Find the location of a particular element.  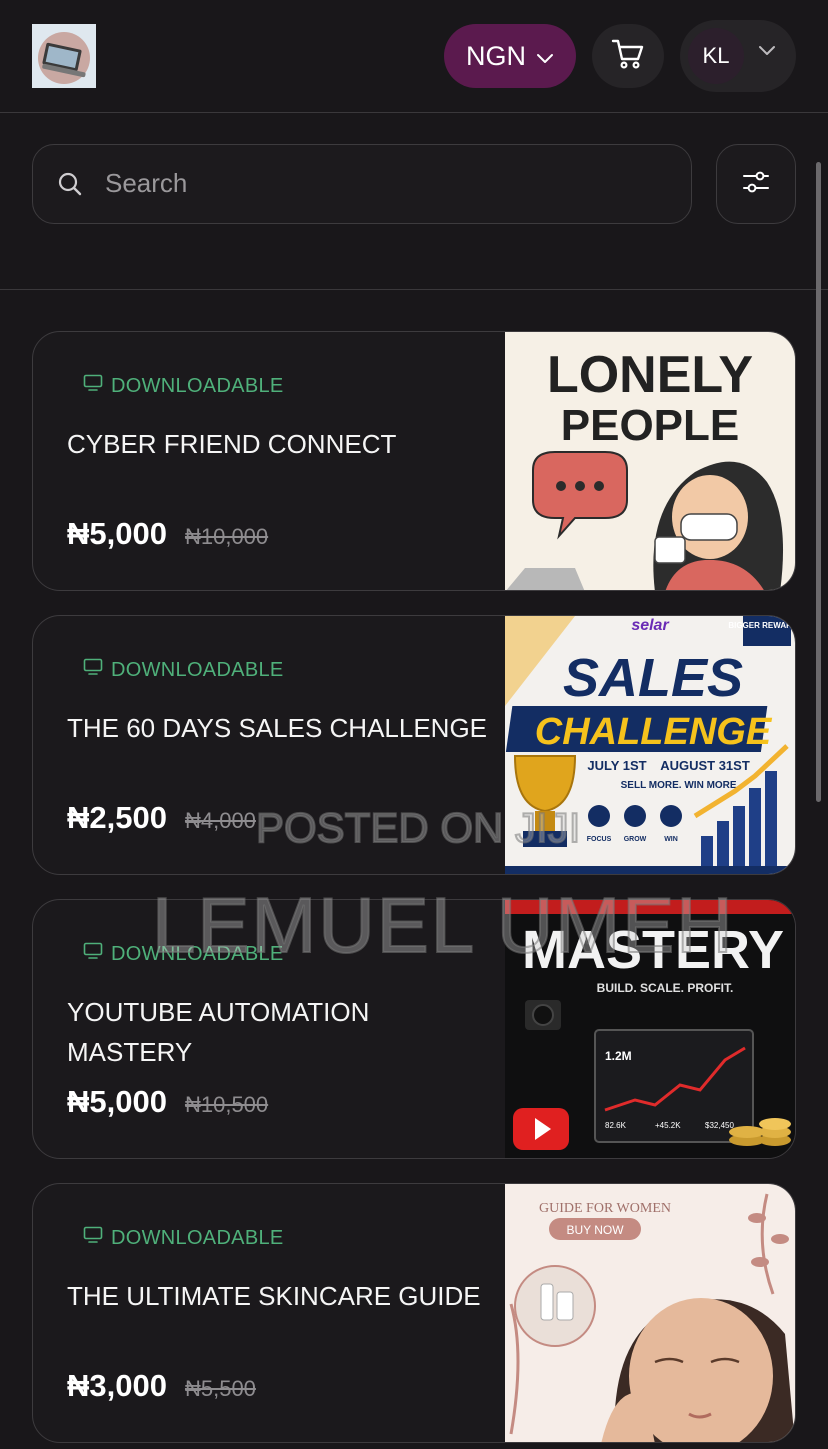

store-logo is located at coordinates (64, 56).